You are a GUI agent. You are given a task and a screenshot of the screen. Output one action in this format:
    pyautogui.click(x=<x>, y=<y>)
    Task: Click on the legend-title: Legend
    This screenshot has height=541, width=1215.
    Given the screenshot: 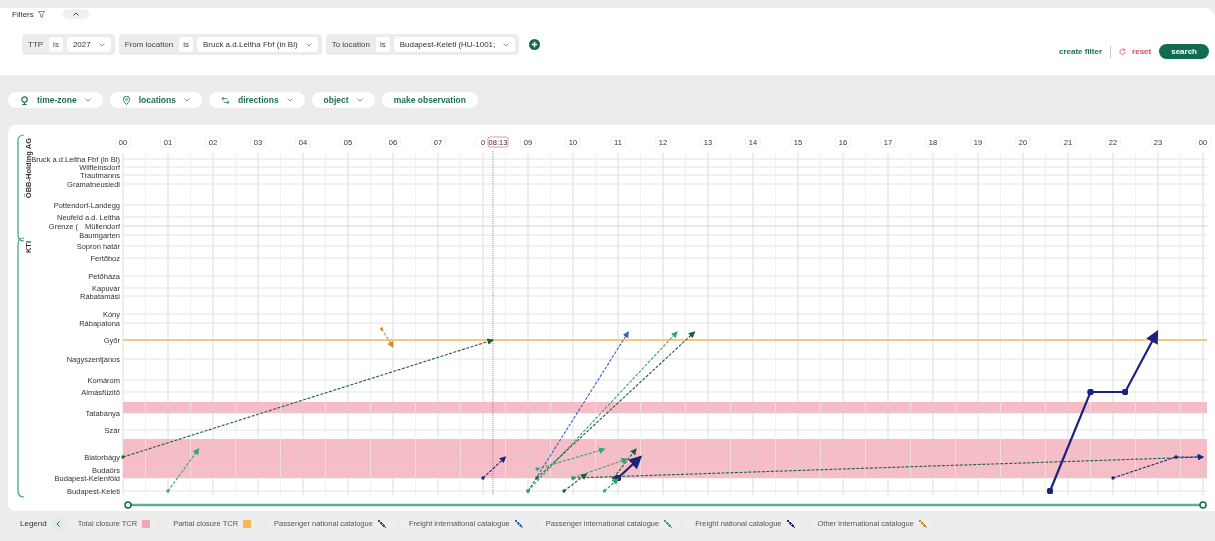 What is the action you would take?
    pyautogui.click(x=33, y=523)
    